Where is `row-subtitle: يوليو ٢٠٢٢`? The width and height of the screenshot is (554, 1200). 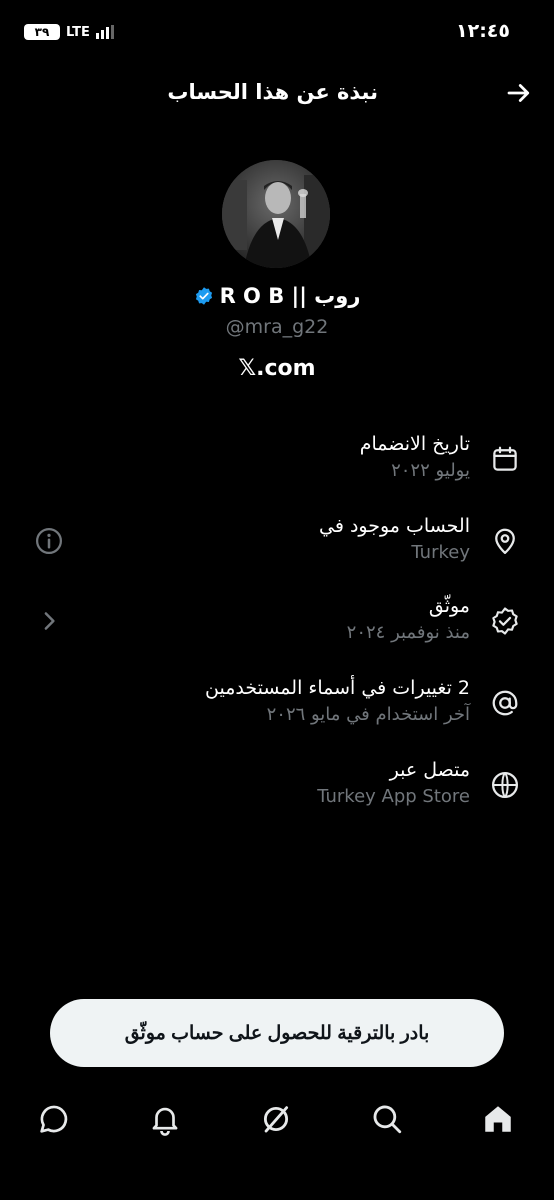 row-subtitle: يوليو ٢٠٢٢ is located at coordinates (430, 470).